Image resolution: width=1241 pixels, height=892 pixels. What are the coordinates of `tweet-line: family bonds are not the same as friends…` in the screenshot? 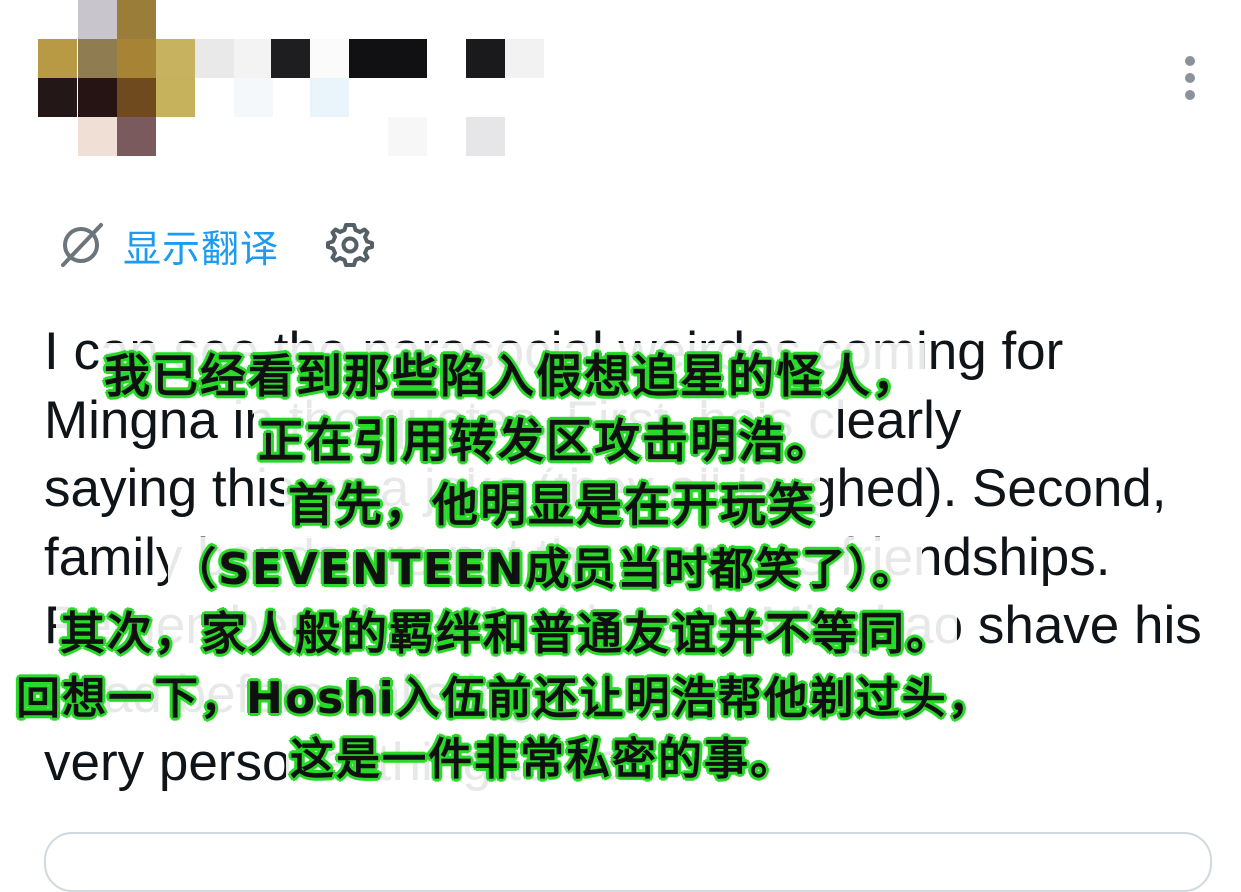 It's located at (577, 557).